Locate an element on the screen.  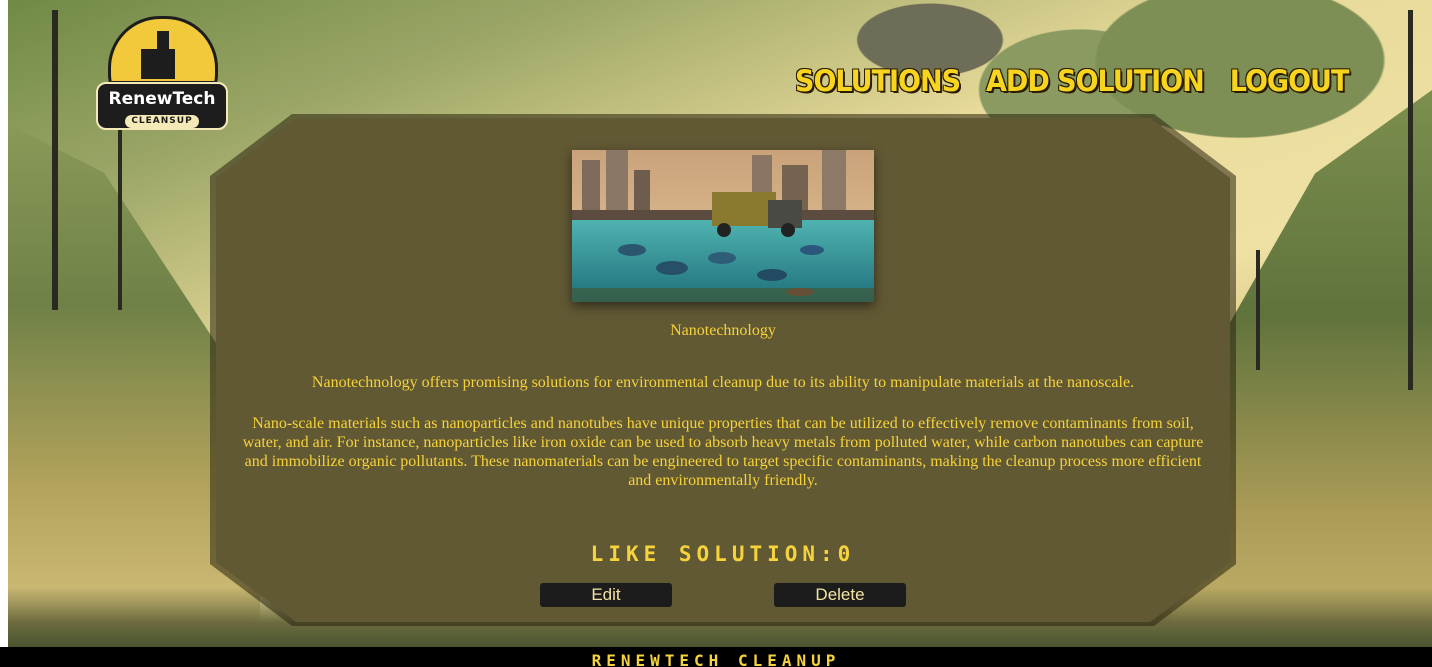
brand-logo: RenewTech CLEANSUP is located at coordinates (162, 74).